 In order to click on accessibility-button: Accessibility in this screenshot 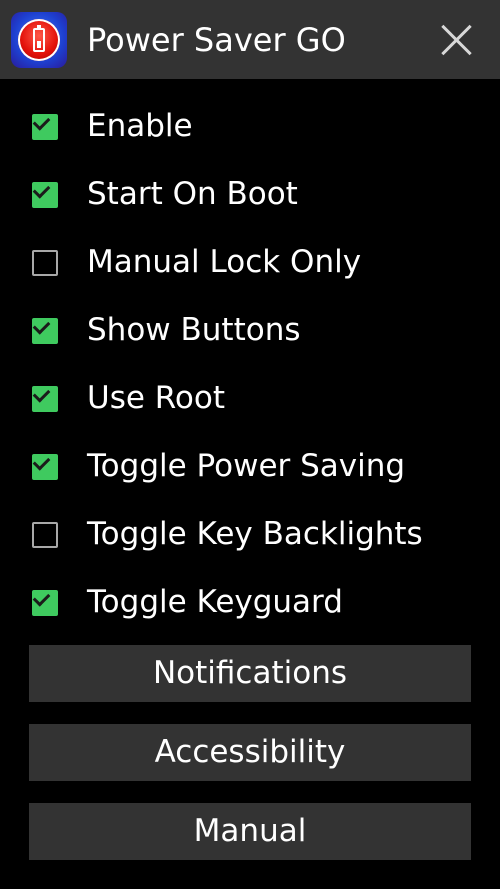, I will do `click(250, 752)`.